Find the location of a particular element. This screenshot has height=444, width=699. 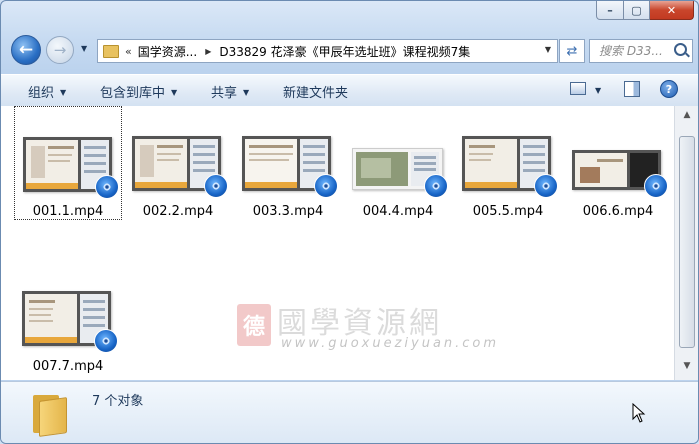

close-button: ✕ is located at coordinates (672, 10).